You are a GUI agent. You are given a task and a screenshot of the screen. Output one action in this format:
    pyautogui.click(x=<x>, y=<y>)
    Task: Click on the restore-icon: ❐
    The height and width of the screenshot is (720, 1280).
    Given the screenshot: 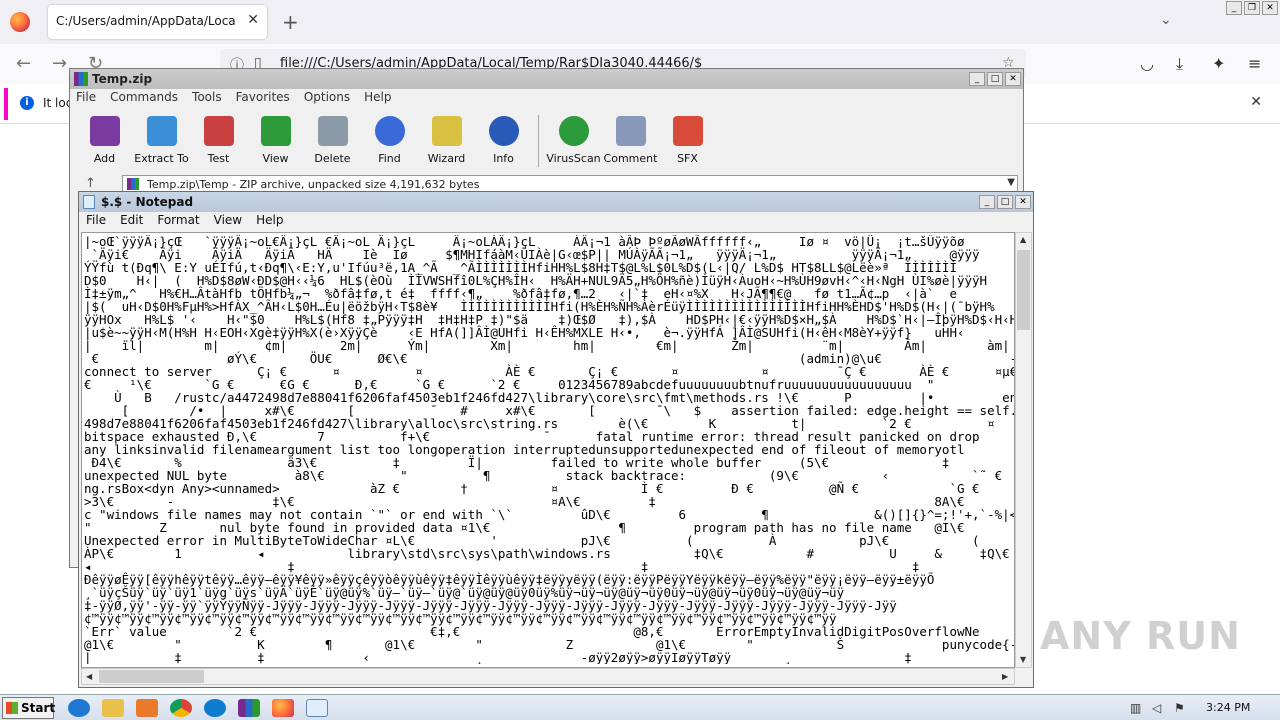 What is the action you would take?
    pyautogui.click(x=1252, y=8)
    